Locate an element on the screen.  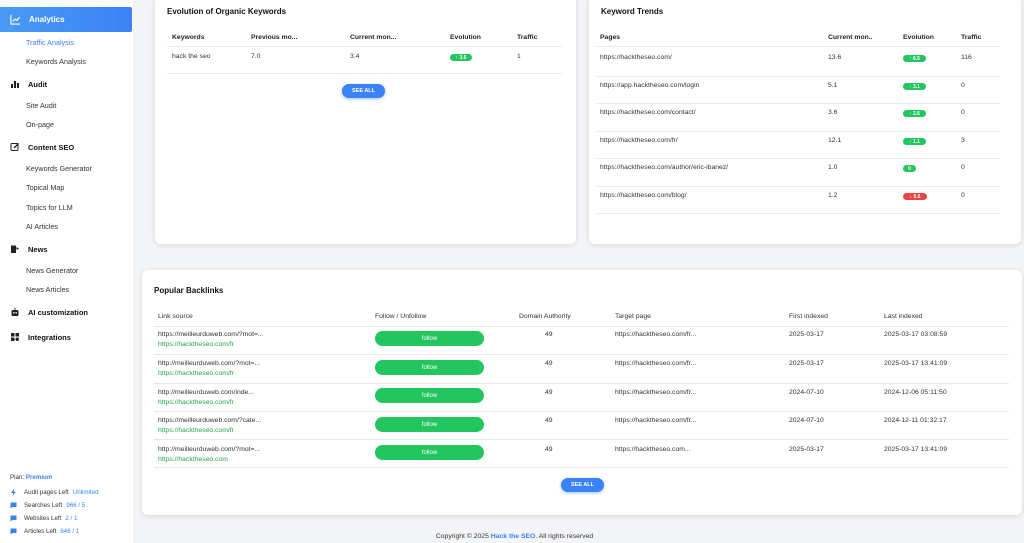
usage-value: Unlimited is located at coordinates (85, 492).